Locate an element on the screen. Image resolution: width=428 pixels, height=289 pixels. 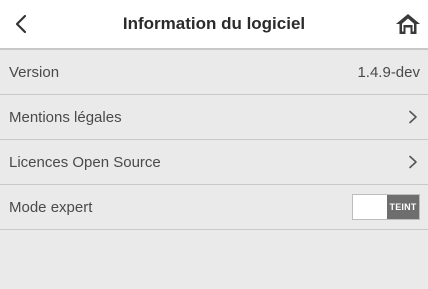
legal-notices-label: Mentions légales is located at coordinates (65, 117).